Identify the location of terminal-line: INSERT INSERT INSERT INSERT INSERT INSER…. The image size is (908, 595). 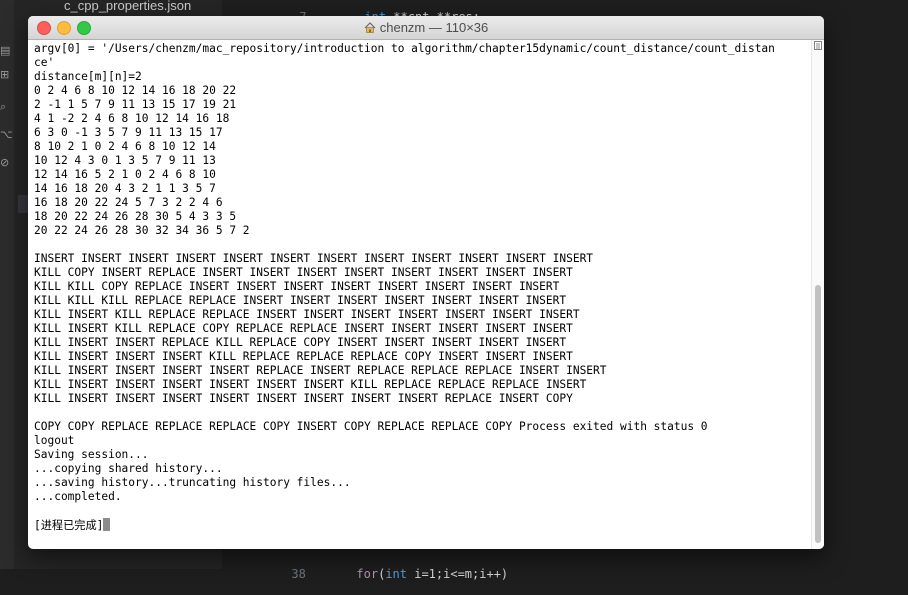
(314, 258).